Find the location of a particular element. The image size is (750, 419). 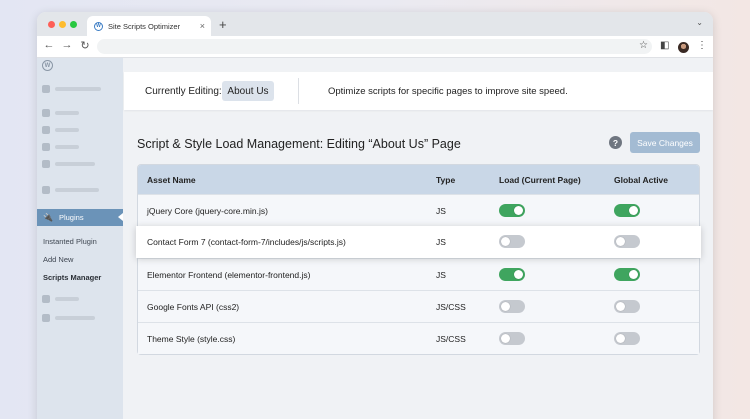

comment-icon is located at coordinates (46, 164).